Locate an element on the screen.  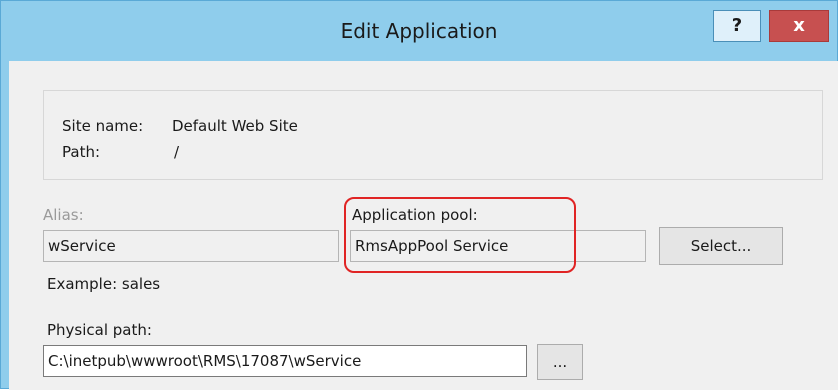
path-label: Path: is located at coordinates (81, 152).